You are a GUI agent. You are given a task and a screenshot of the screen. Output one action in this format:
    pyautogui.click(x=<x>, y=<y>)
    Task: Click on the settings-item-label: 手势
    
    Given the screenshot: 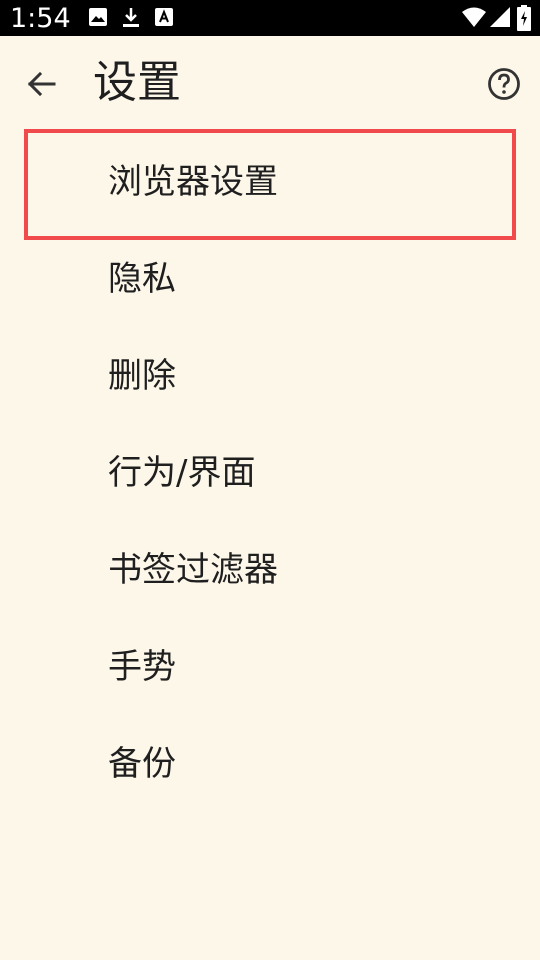 What is the action you would take?
    pyautogui.click(x=142, y=667)
    